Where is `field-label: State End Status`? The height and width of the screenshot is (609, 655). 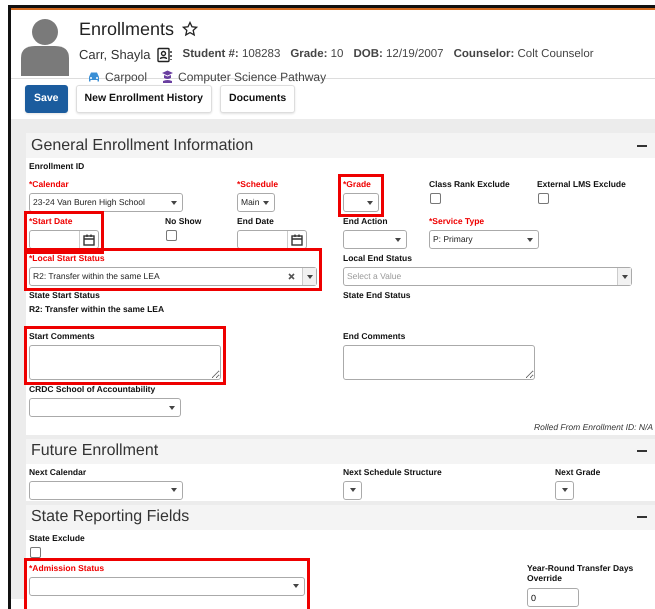 field-label: State End Status is located at coordinates (377, 295).